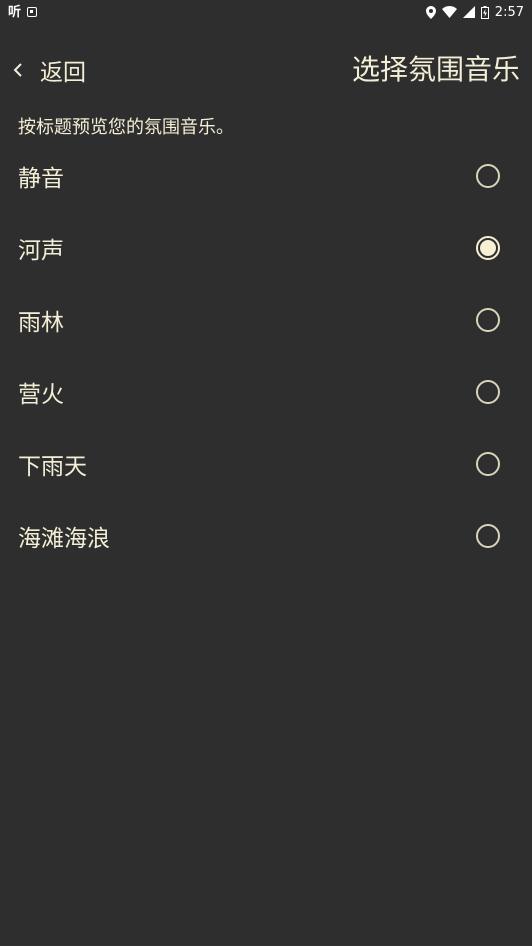 Image resolution: width=532 pixels, height=946 pixels. Describe the element at coordinates (41, 251) in the screenshot. I see `option-label: 河声` at that location.